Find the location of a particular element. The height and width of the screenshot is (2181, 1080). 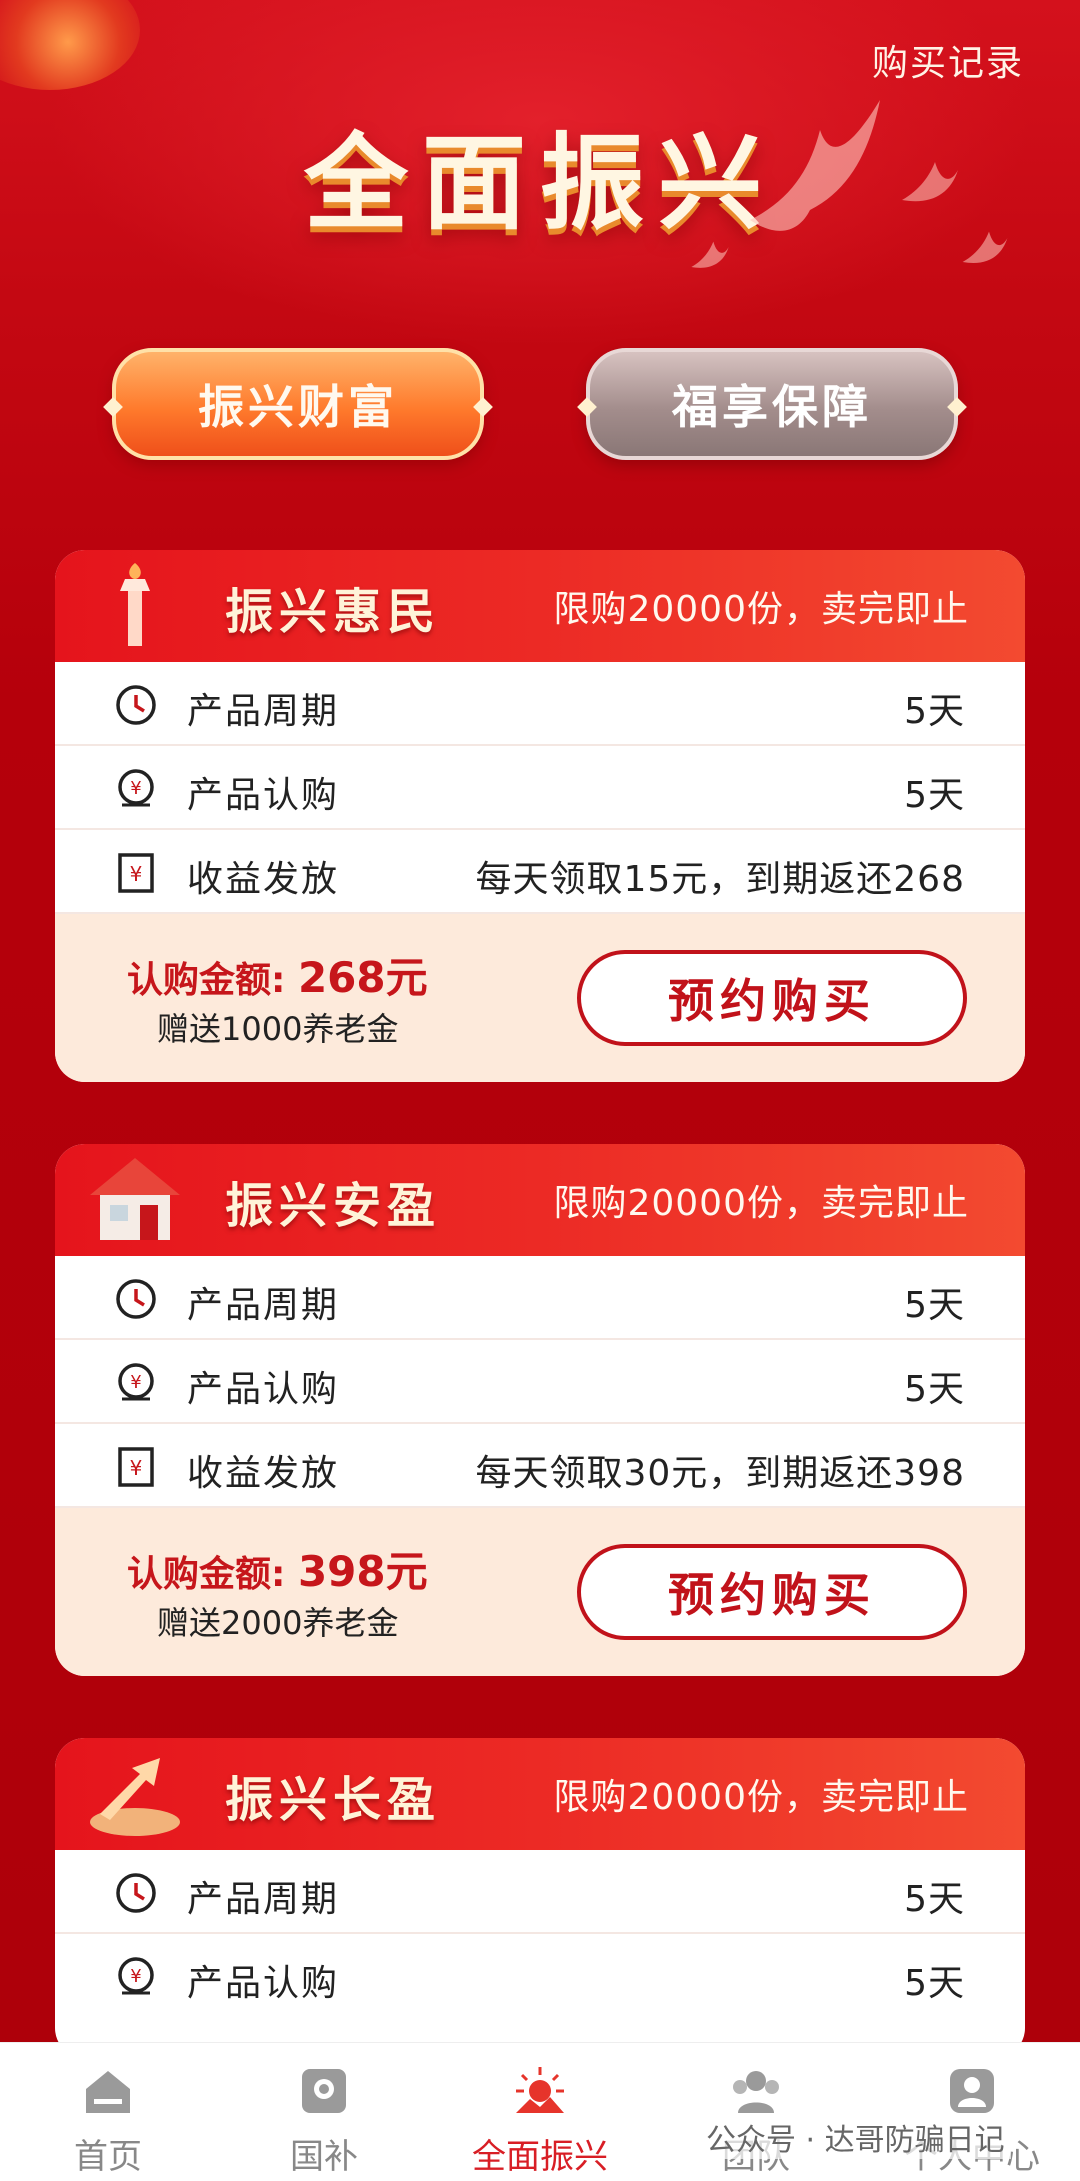

tabbar-profile: 个人中心 is located at coordinates (972, 2112).